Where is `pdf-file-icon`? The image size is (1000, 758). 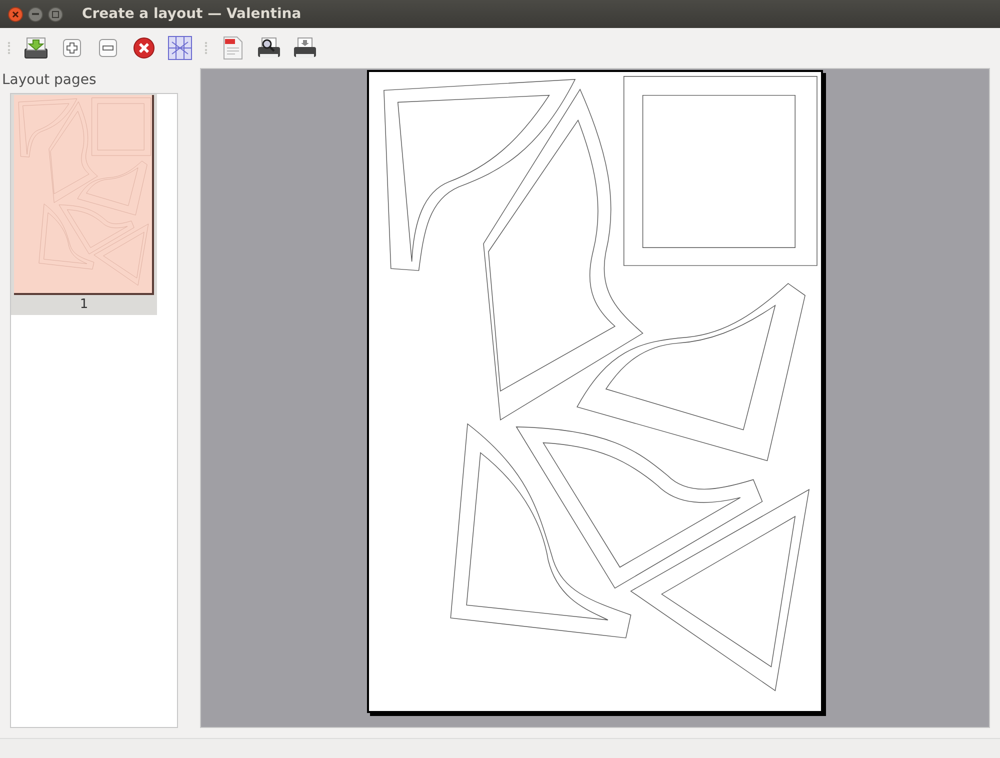
pdf-file-icon is located at coordinates (233, 48).